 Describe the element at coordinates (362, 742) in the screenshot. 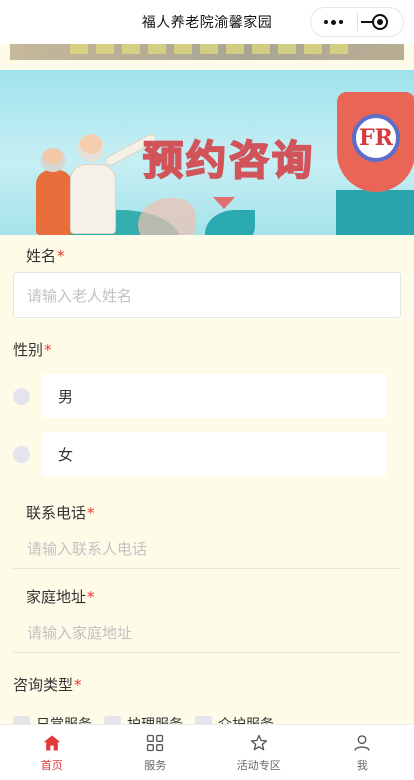

I see `user-icon` at that location.